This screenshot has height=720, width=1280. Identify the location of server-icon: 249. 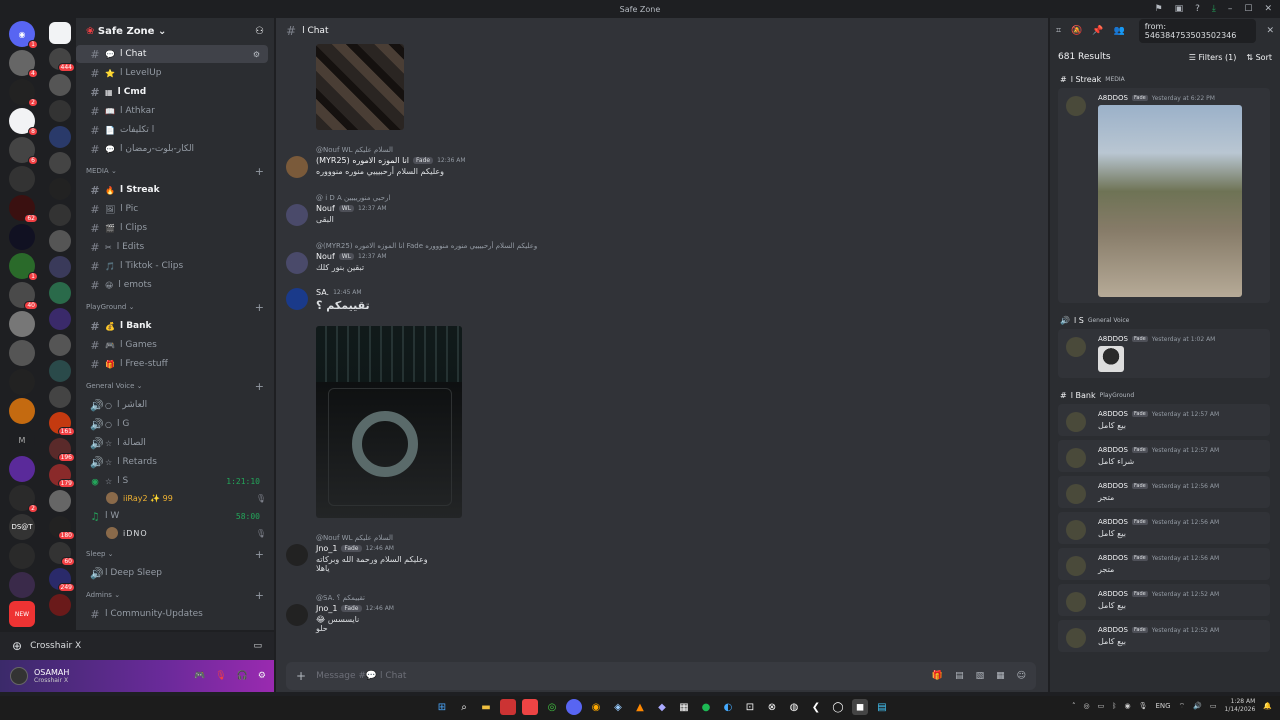
(62, 580).